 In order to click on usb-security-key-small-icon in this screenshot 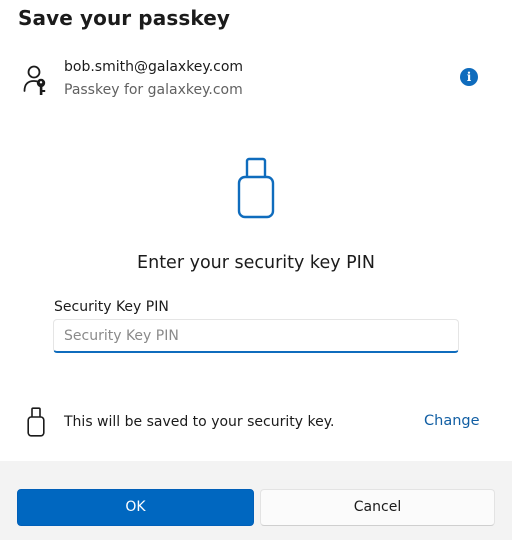, I will do `click(36, 422)`.